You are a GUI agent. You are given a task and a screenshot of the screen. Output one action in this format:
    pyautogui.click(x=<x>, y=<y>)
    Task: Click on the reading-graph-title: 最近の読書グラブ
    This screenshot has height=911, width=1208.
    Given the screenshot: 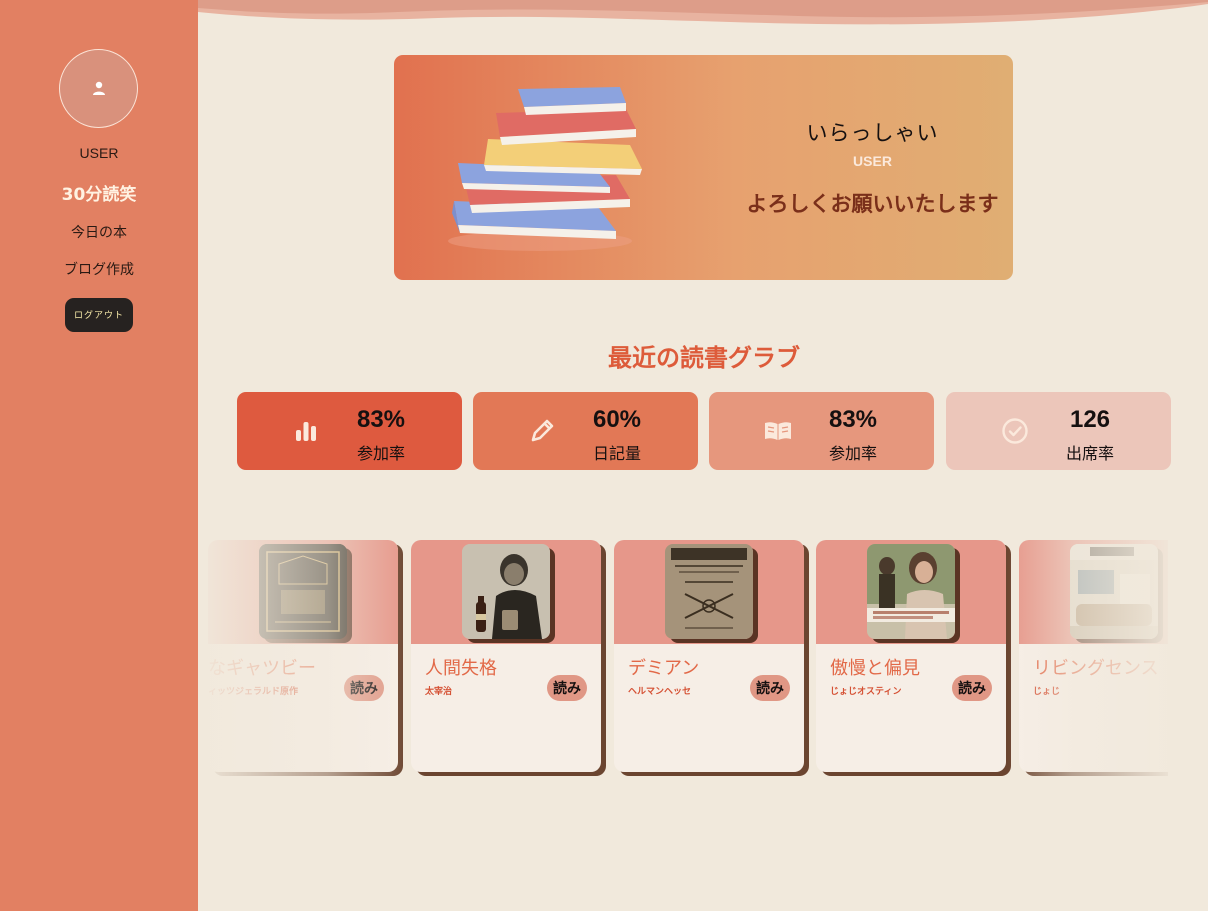 What is the action you would take?
    pyautogui.click(x=704, y=358)
    